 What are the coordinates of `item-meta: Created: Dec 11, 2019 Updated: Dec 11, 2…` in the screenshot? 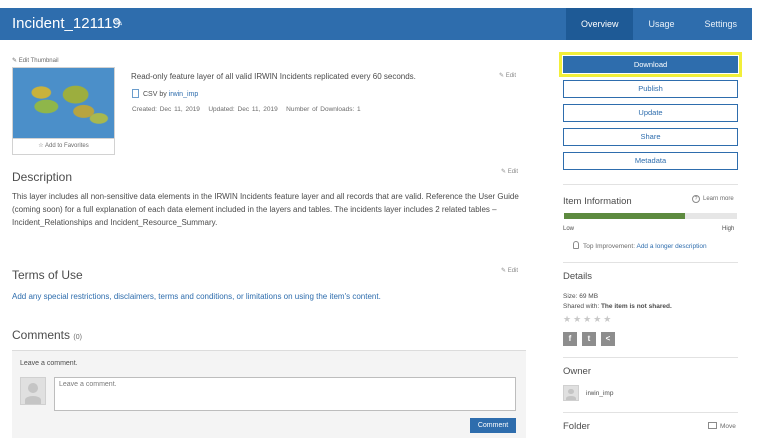 It's located at (246, 109).